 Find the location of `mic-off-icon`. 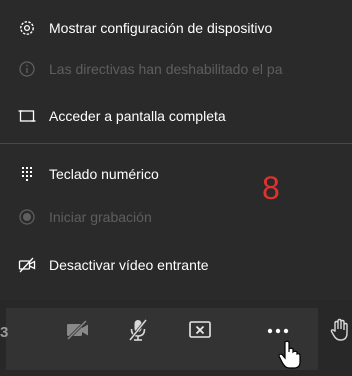

mic-off-icon is located at coordinates (138, 332).